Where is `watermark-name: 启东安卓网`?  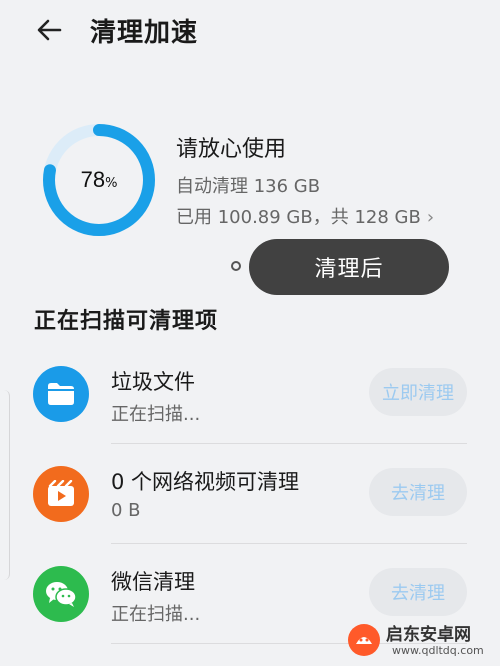
watermark-name: 启东安卓网 is located at coordinates (428, 635).